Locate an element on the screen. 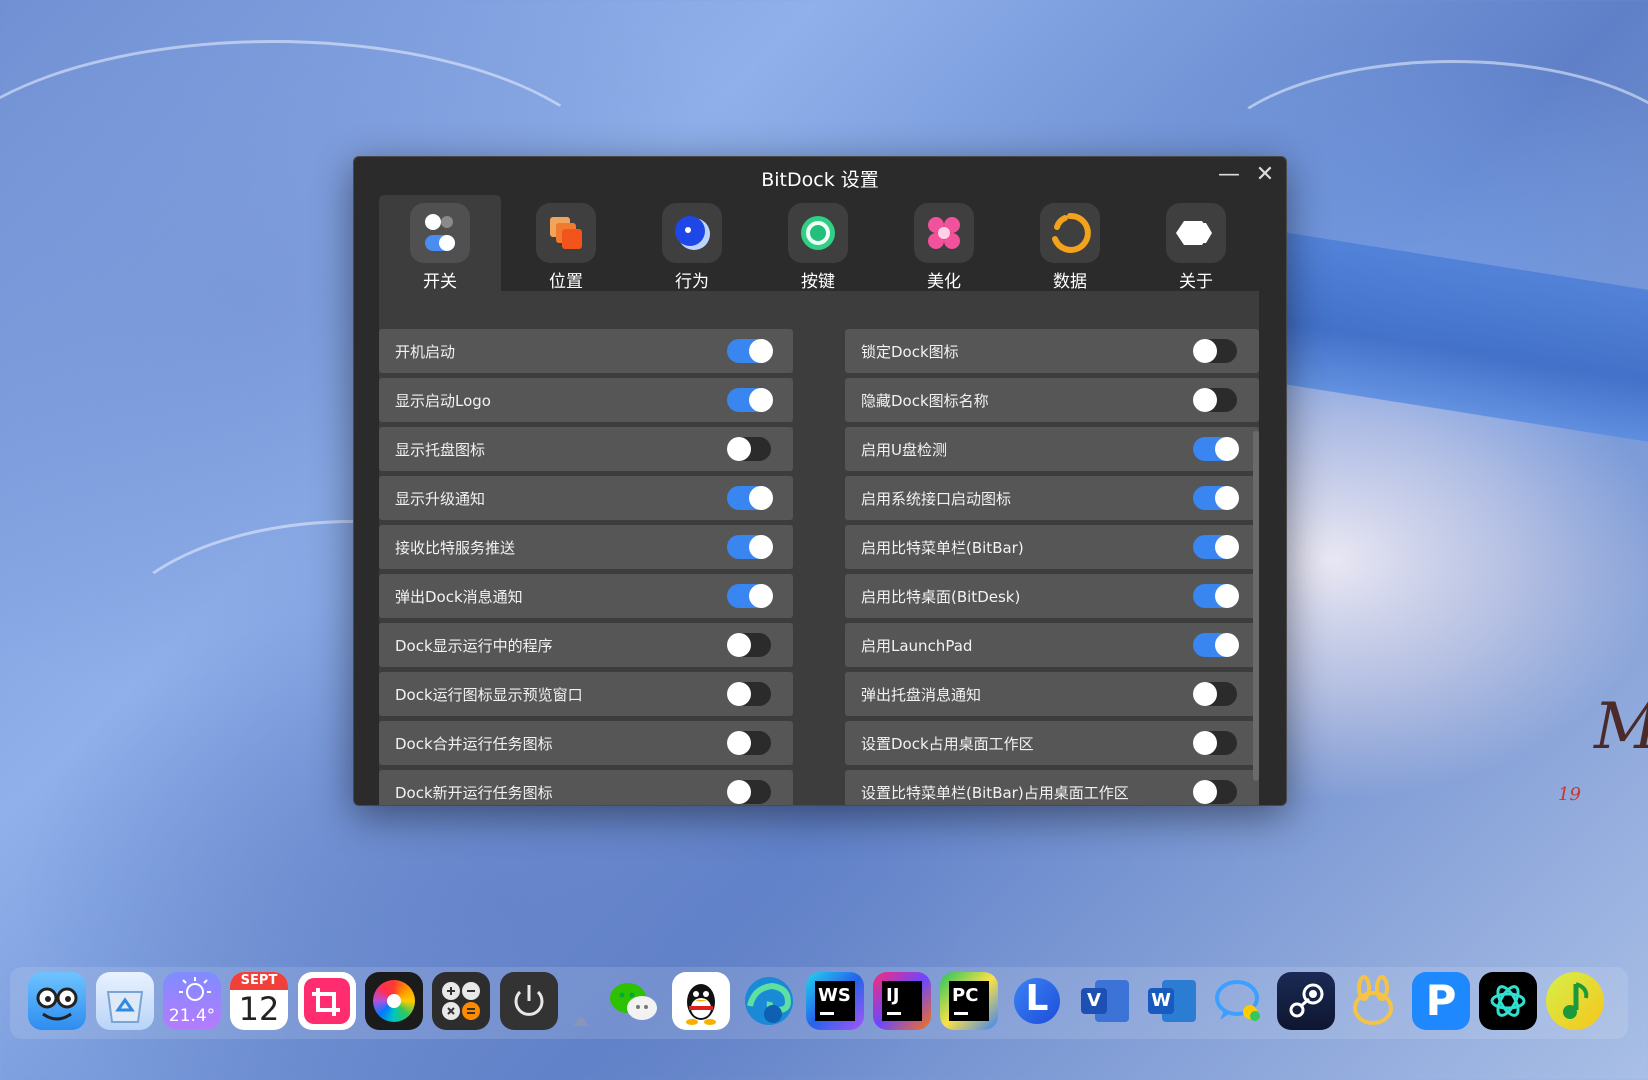 The image size is (1648, 1080). setting-row-left: 显示启动Logo is located at coordinates (586, 400).